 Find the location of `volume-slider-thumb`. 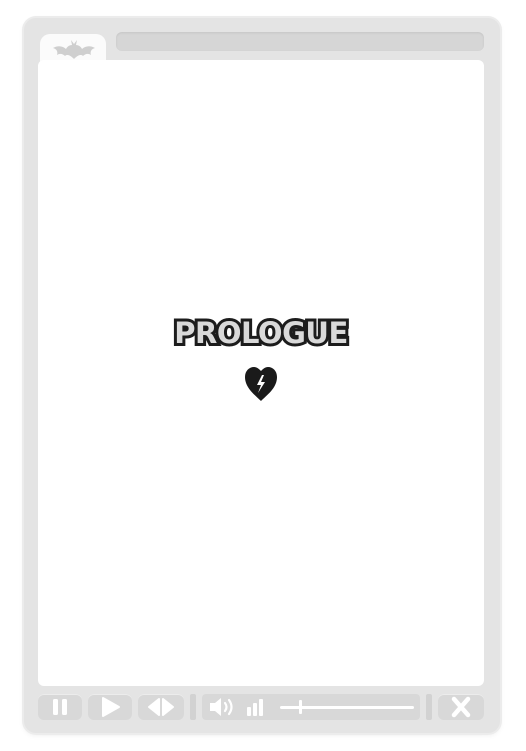

volume-slider-thumb is located at coordinates (300, 707).